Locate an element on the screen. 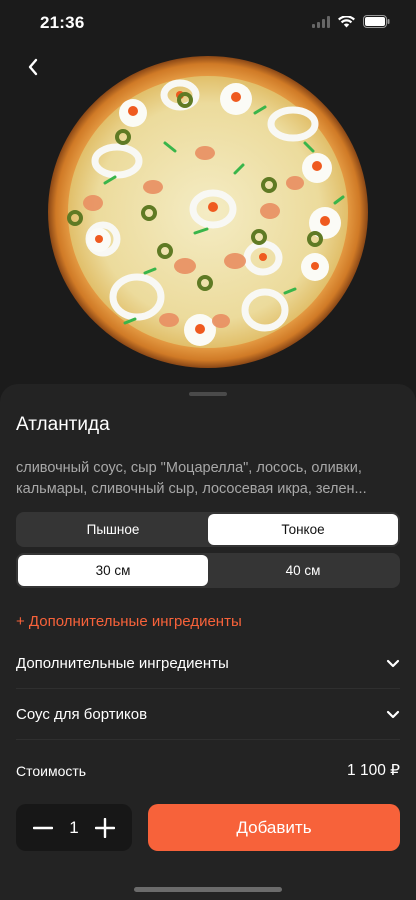 The width and height of the screenshot is (416, 900). signal-icon is located at coordinates (321, 24).